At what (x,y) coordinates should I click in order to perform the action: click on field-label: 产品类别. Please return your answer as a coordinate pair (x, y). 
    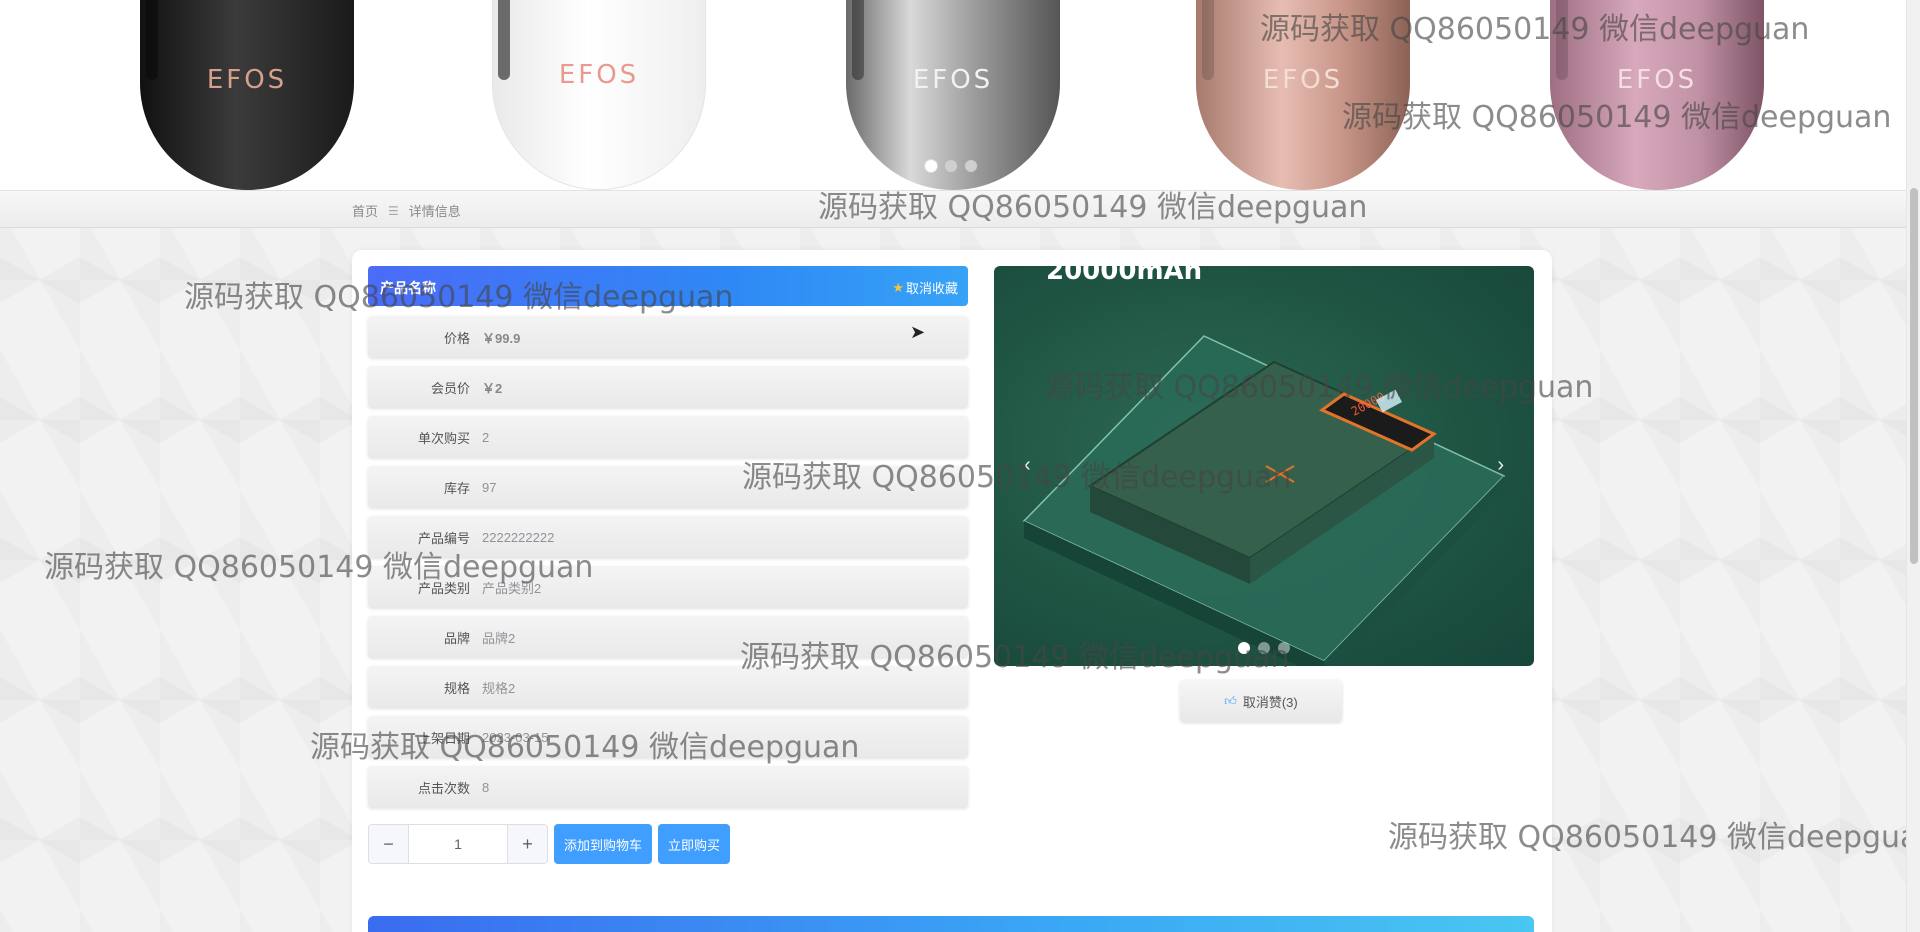
    Looking at the image, I should click on (443, 588).